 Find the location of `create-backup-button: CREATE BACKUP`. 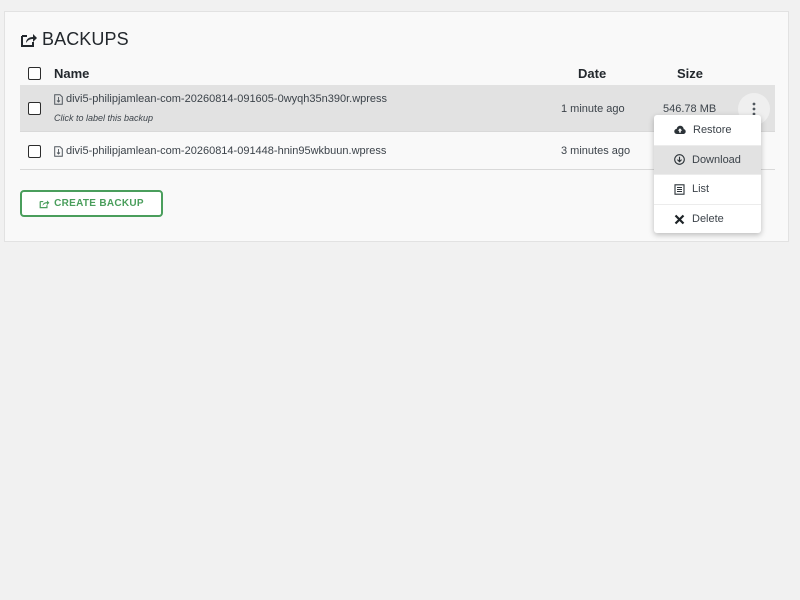

create-backup-button: CREATE BACKUP is located at coordinates (91, 203).